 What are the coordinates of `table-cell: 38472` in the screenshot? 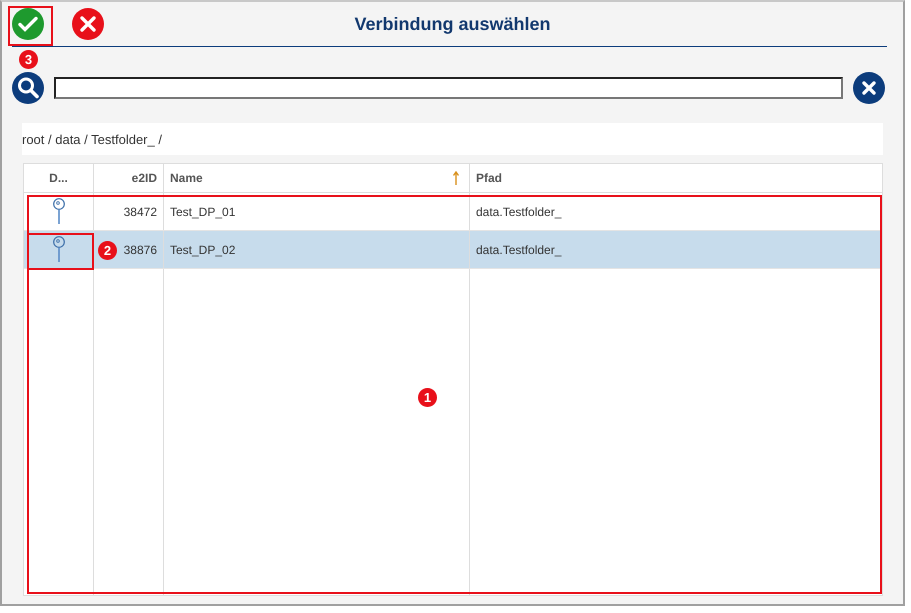 It's located at (140, 211).